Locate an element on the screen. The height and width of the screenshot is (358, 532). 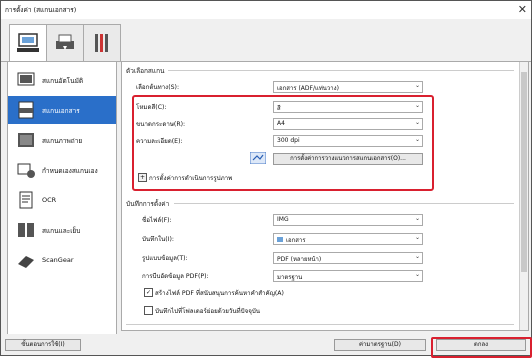
tab-scan-from-operation-panel is located at coordinates (65, 43).